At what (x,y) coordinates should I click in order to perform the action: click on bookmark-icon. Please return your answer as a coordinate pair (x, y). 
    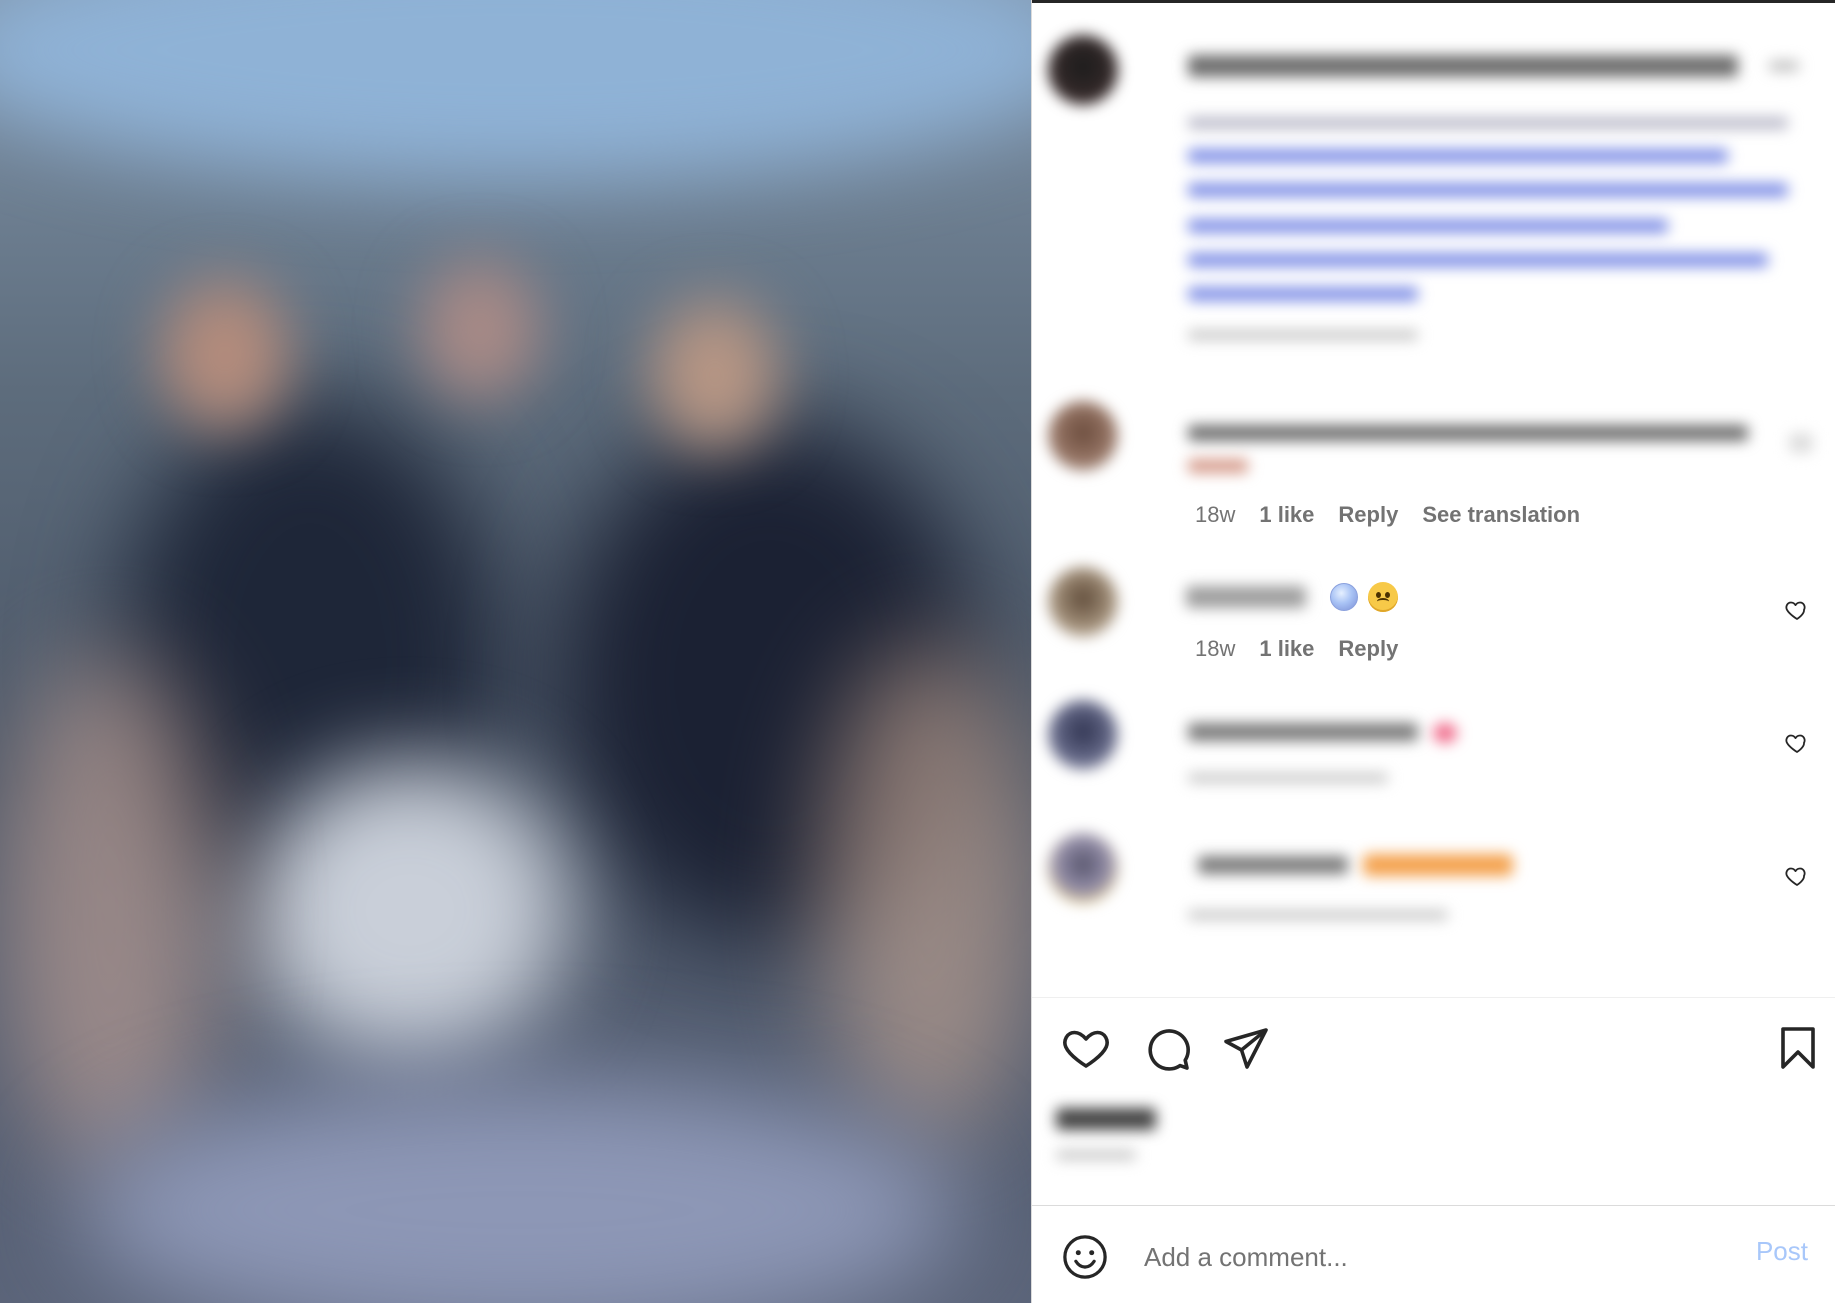
    Looking at the image, I should click on (1798, 1049).